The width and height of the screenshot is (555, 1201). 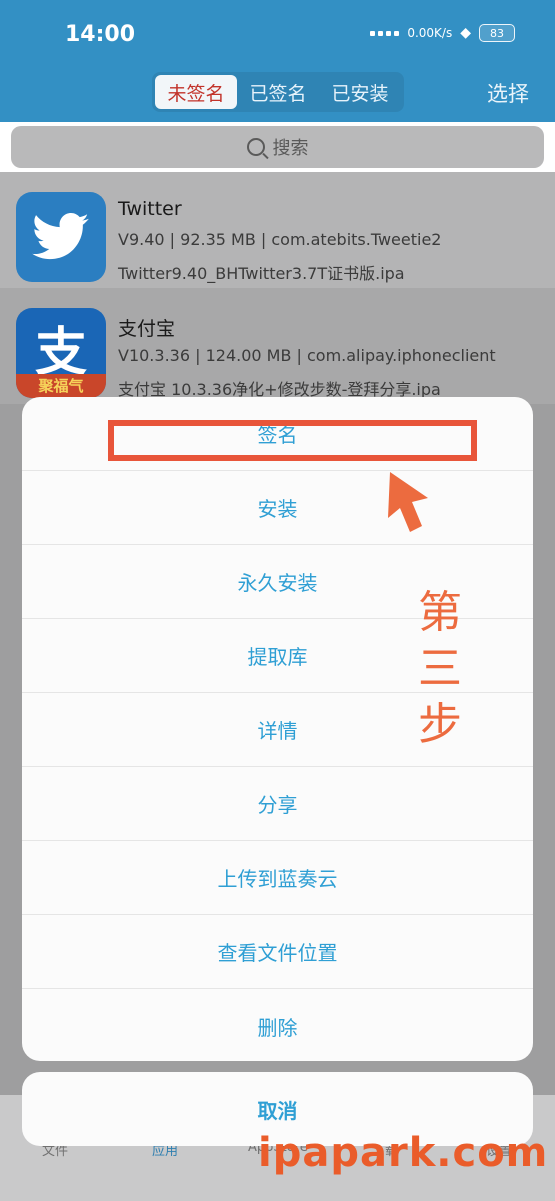 What do you see at coordinates (465, 33) in the screenshot?
I see `wifi-icon: ◆` at bounding box center [465, 33].